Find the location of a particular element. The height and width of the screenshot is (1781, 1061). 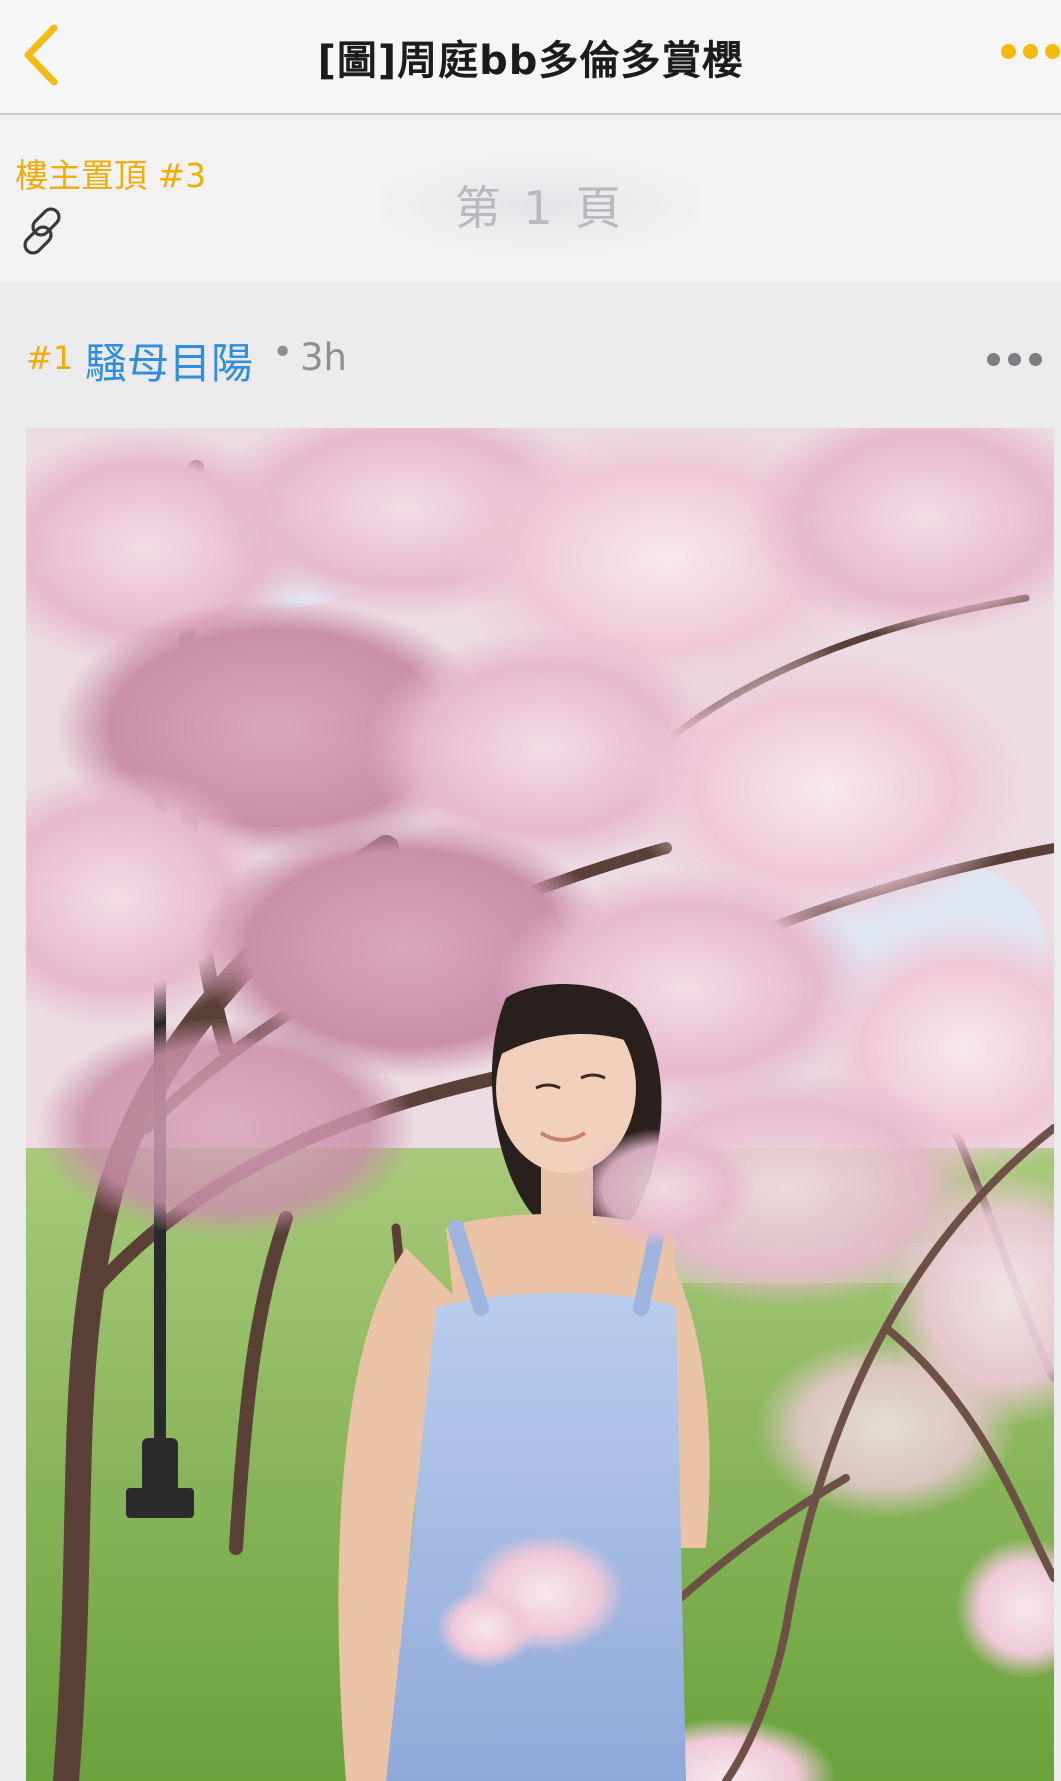

link-icon is located at coordinates (44, 231).